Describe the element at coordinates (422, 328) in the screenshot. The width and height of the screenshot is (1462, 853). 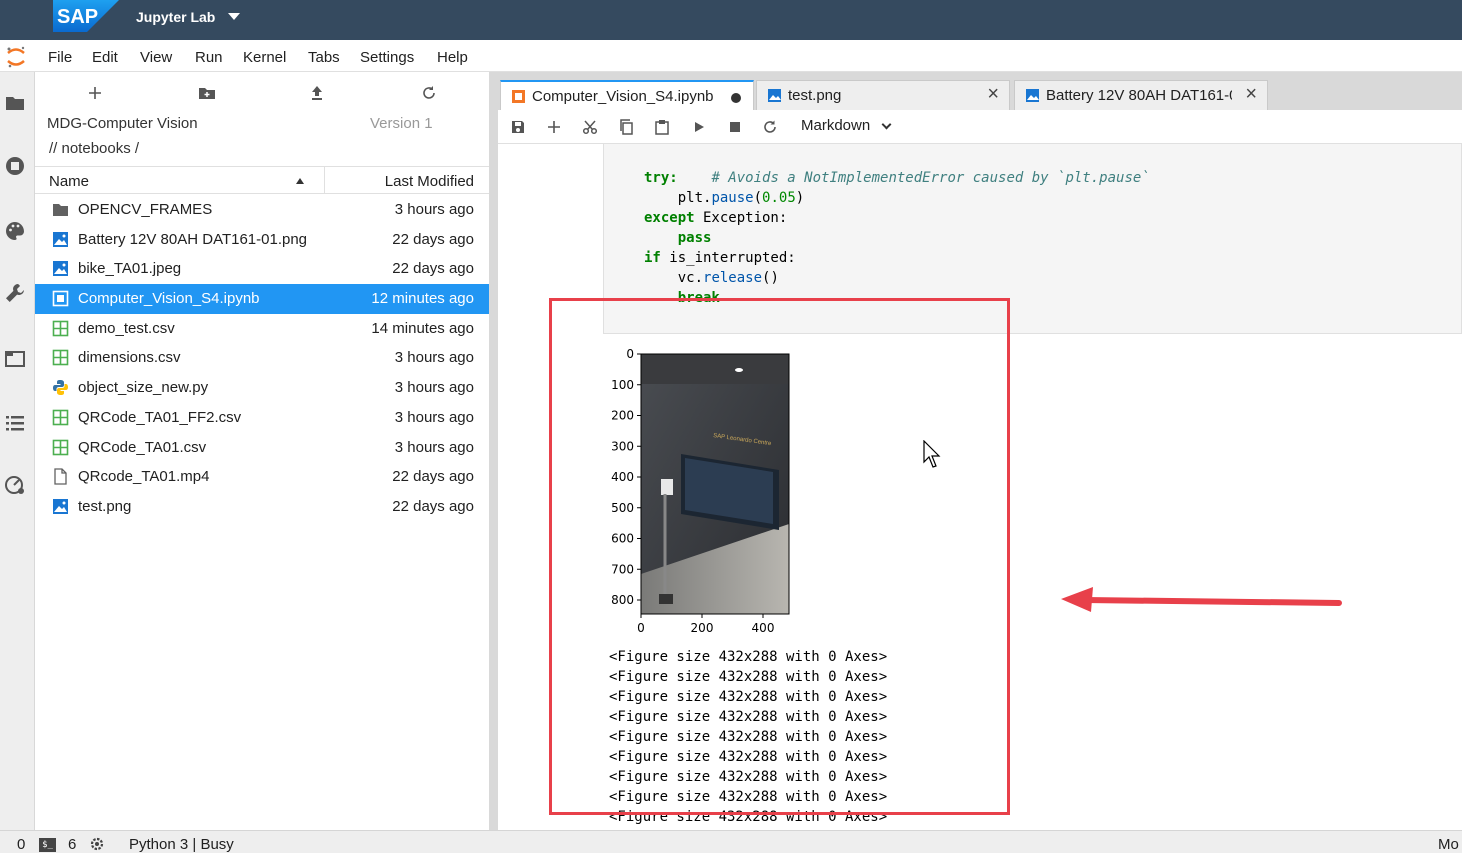
I see `file-modified: 14 minutes ago` at that location.